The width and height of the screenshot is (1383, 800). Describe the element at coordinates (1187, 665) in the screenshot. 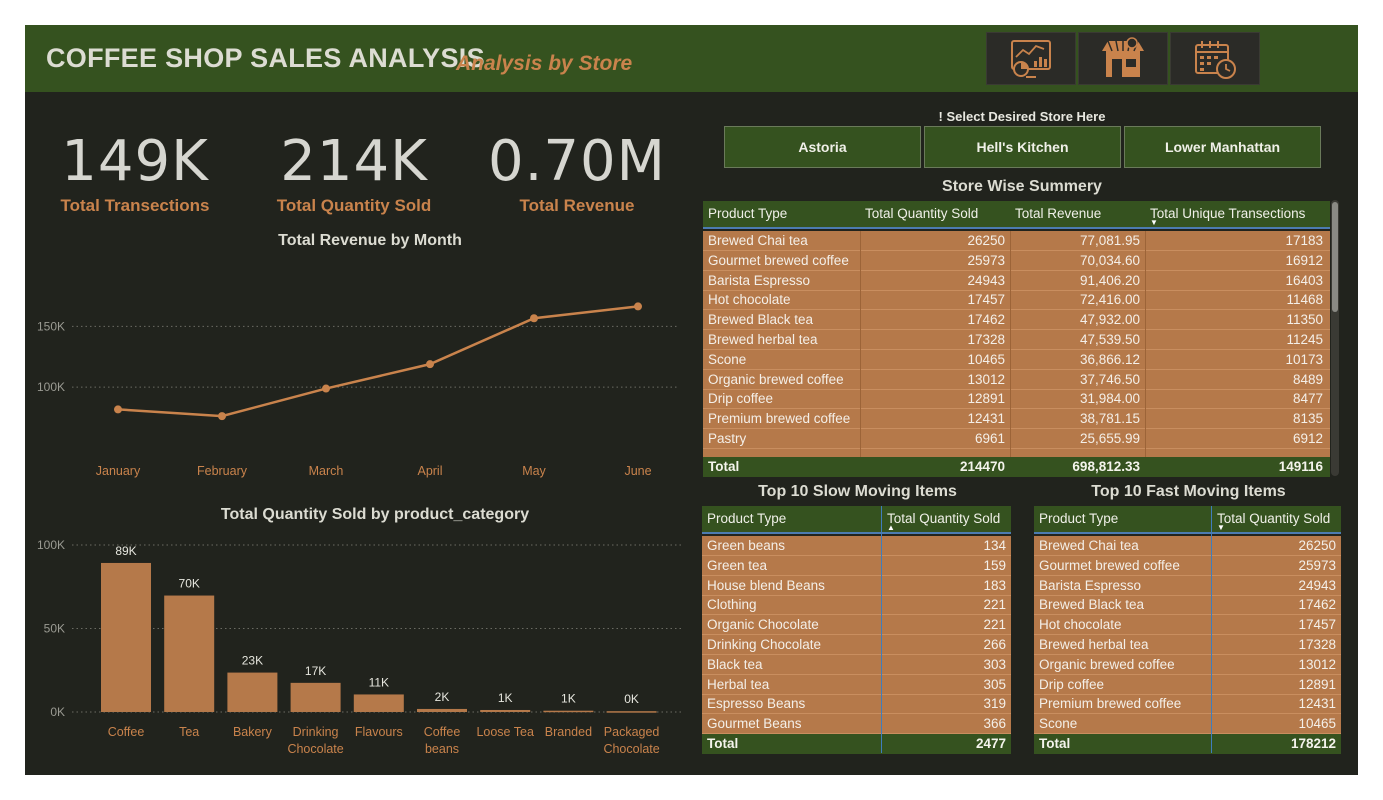

I see `table-row: Organic brewed coffee 13012` at that location.